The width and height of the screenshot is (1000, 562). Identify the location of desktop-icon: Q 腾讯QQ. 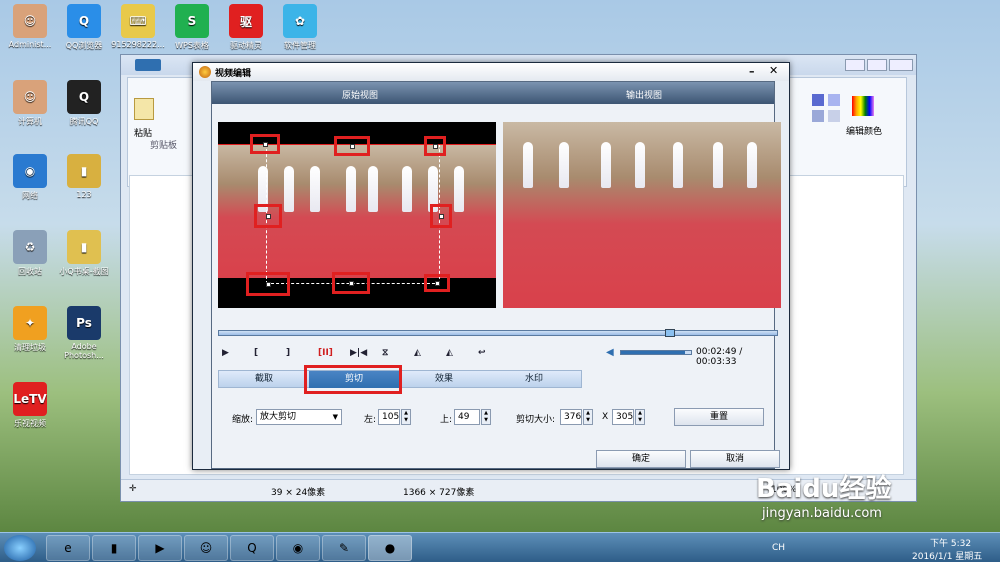
(84, 103).